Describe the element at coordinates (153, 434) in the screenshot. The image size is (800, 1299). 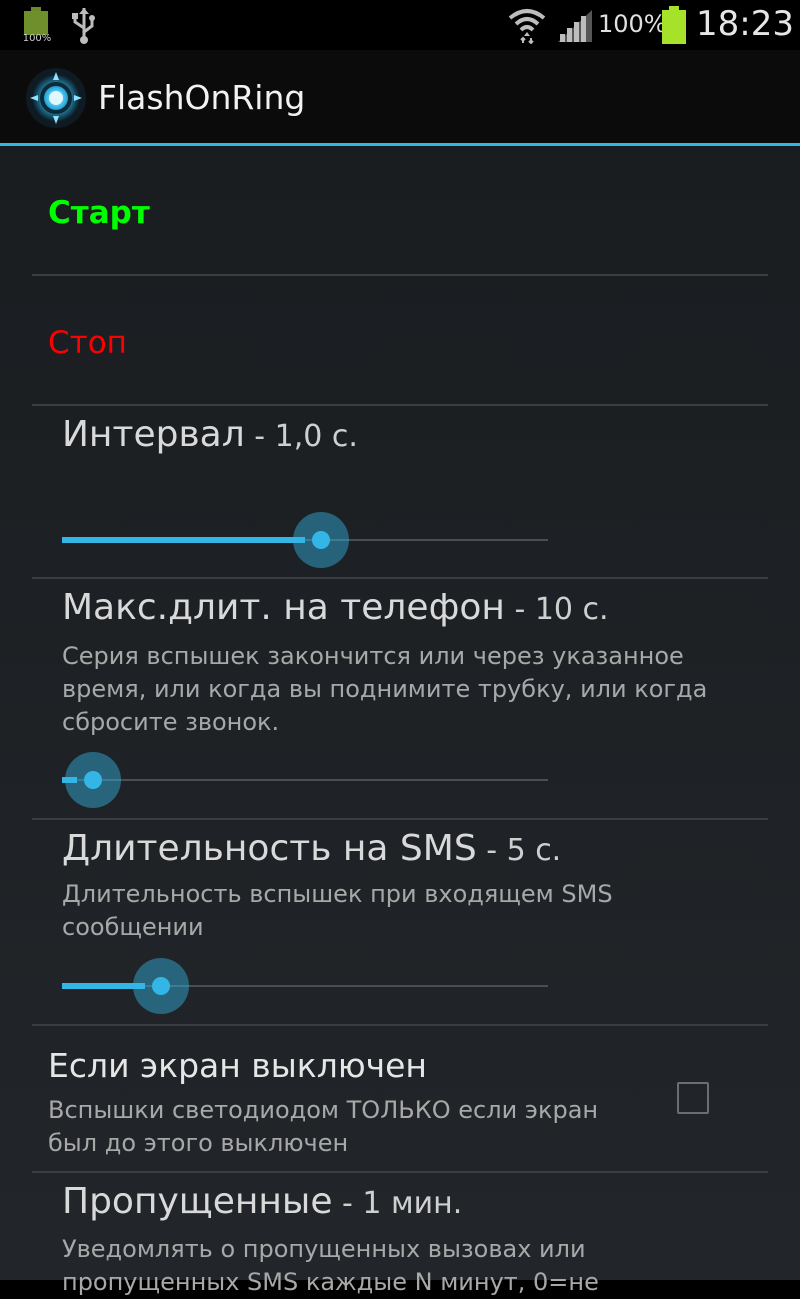
I see `interval-title-text: Интервал` at that location.